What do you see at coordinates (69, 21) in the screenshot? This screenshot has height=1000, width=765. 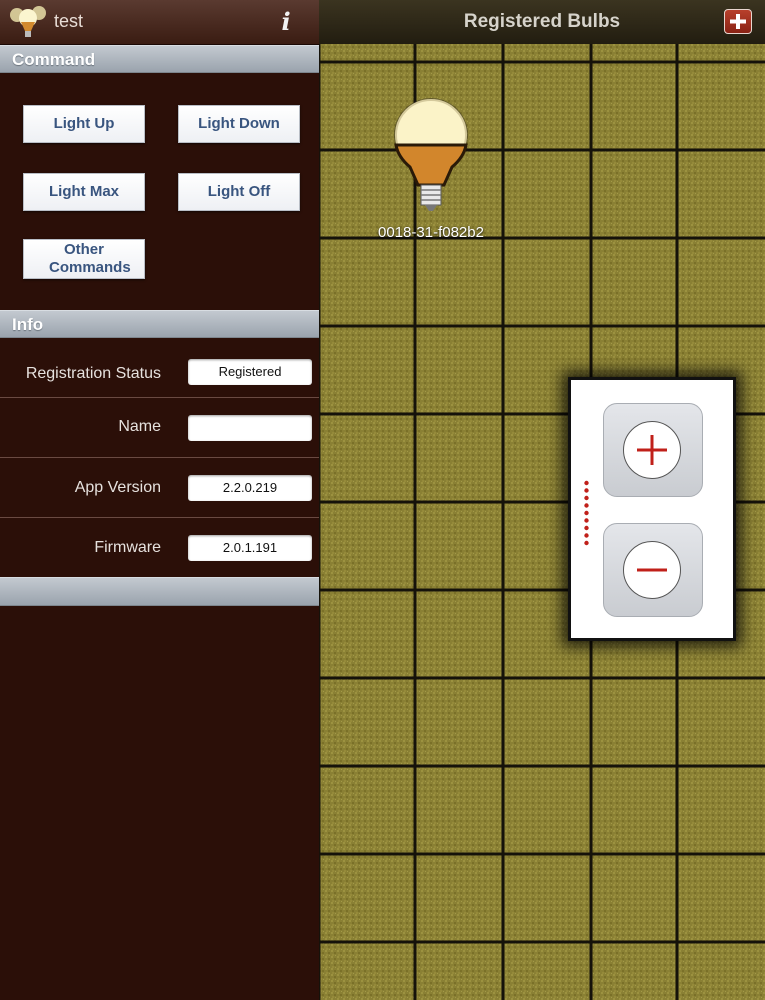 I see `app-name: test` at bounding box center [69, 21].